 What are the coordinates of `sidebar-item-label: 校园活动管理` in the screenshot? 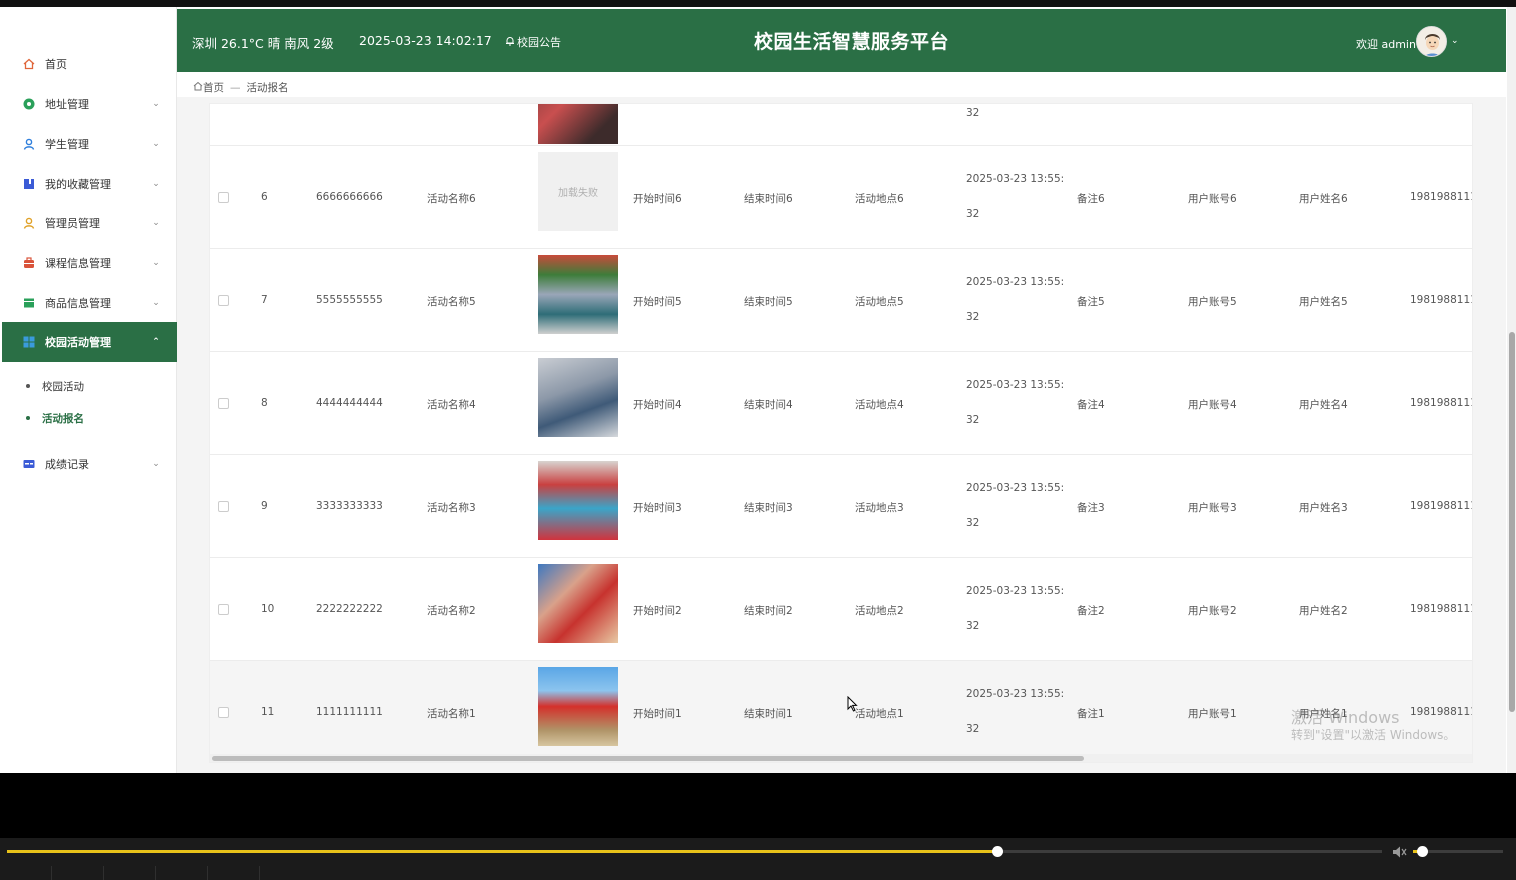 It's located at (78, 342).